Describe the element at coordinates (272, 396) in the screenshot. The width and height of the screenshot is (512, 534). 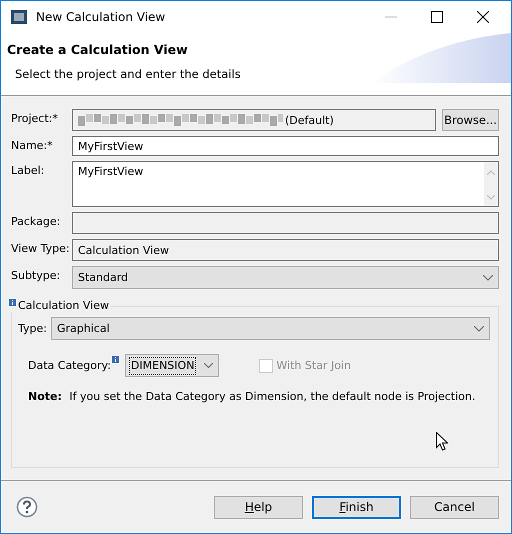
I see `note-text: If you set the Data Category as Dimension, the default node is Projection.` at that location.